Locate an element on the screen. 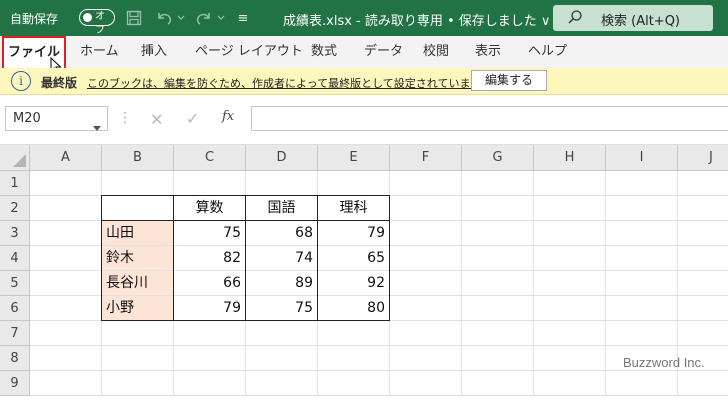 This screenshot has width=728, height=400. enter-icon: ✓ is located at coordinates (192, 118).